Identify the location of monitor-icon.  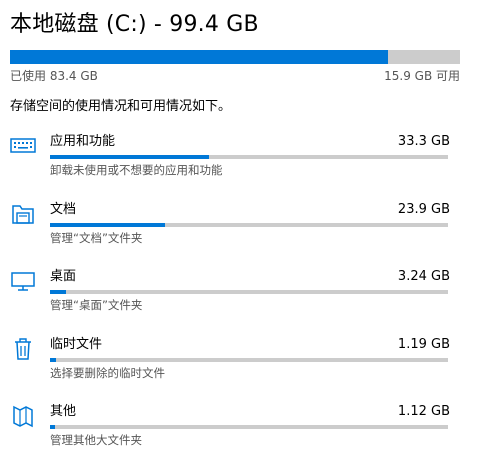
(23, 281).